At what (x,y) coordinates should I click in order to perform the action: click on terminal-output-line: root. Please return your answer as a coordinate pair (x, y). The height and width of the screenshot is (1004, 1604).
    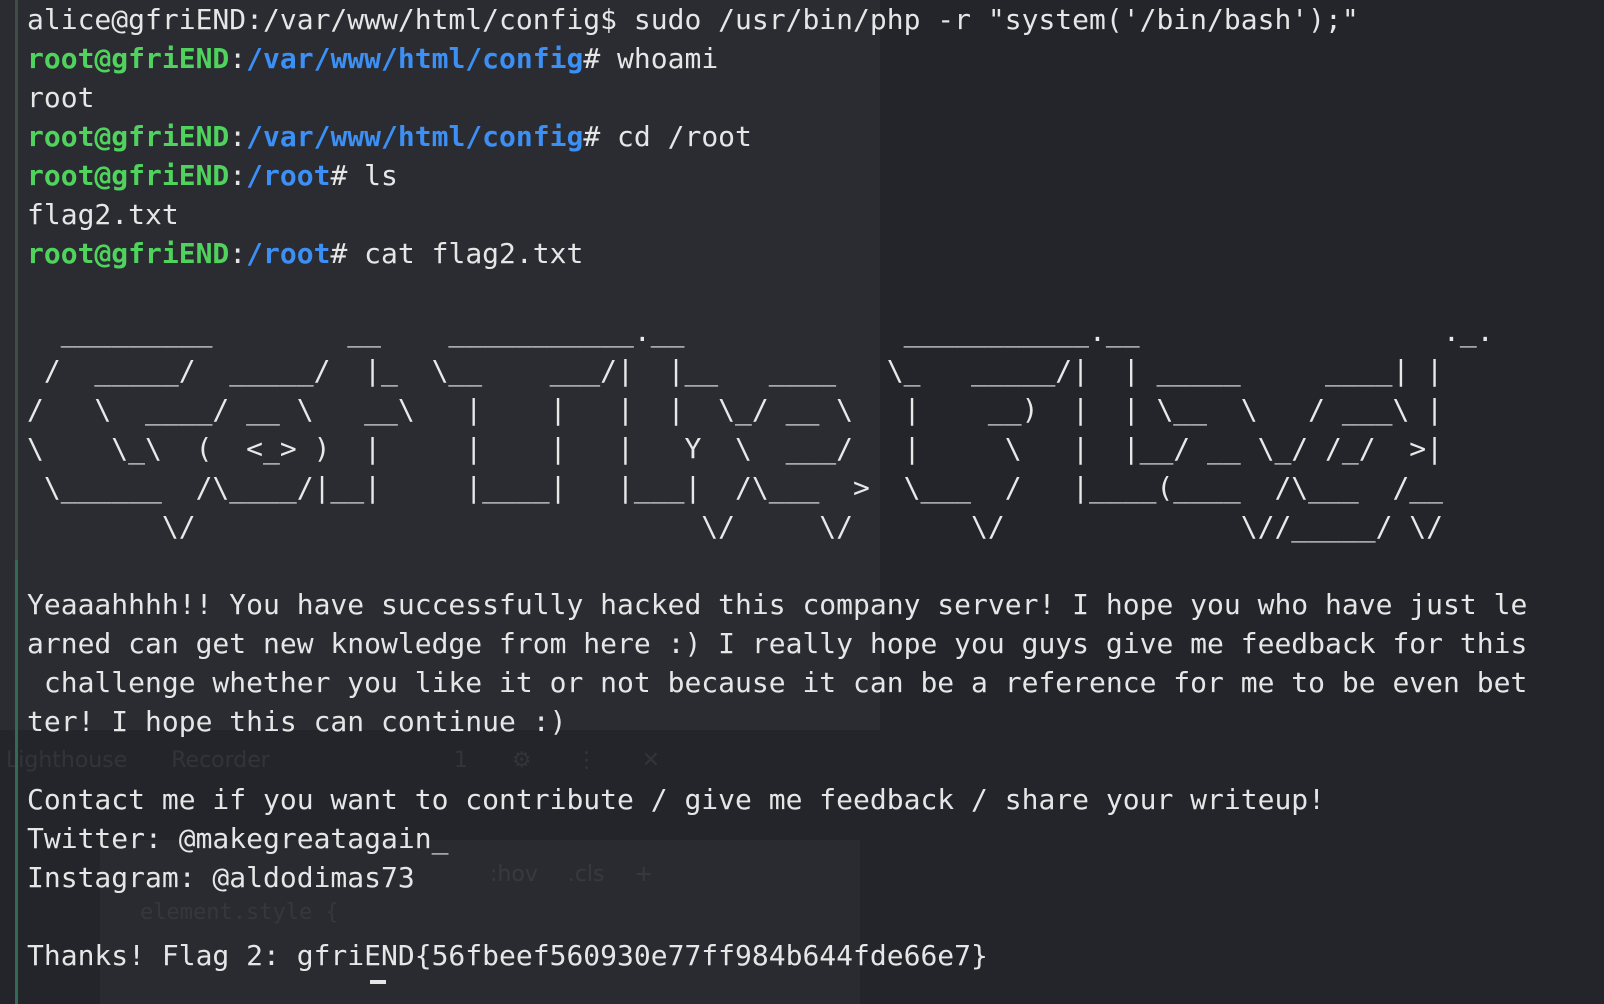
    Looking at the image, I should click on (61, 97).